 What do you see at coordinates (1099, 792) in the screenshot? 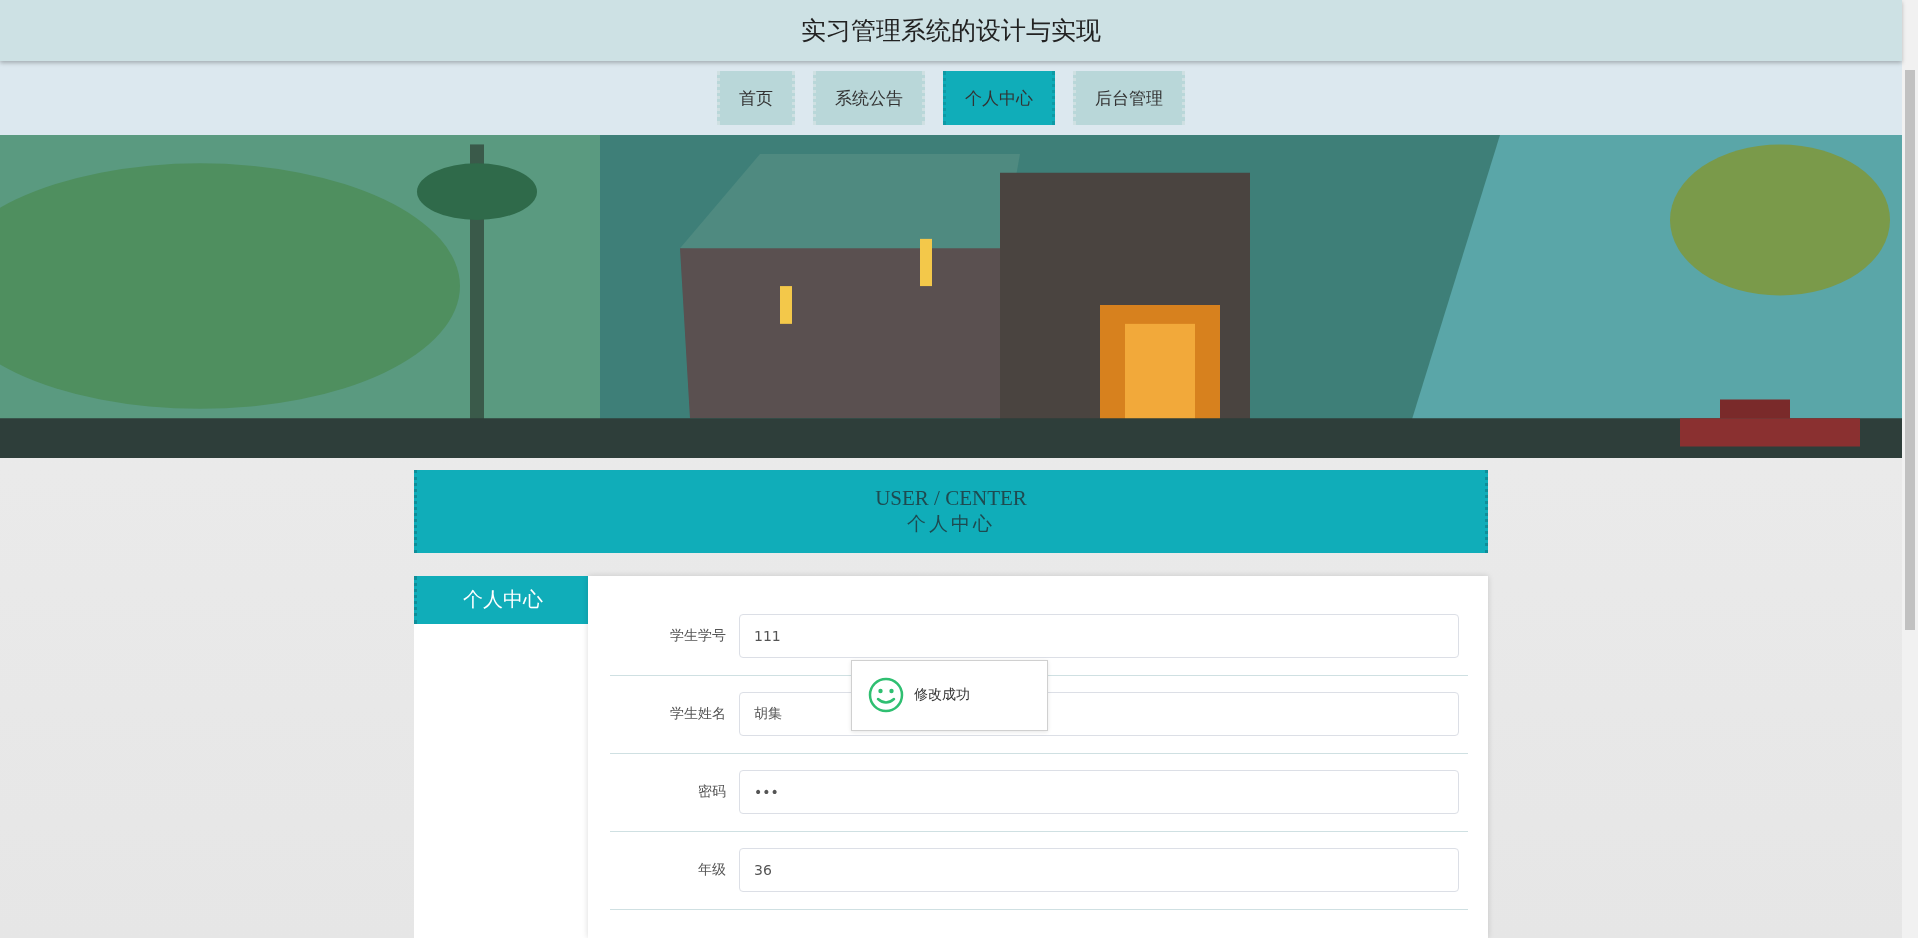
I see `input-field: •••` at bounding box center [1099, 792].